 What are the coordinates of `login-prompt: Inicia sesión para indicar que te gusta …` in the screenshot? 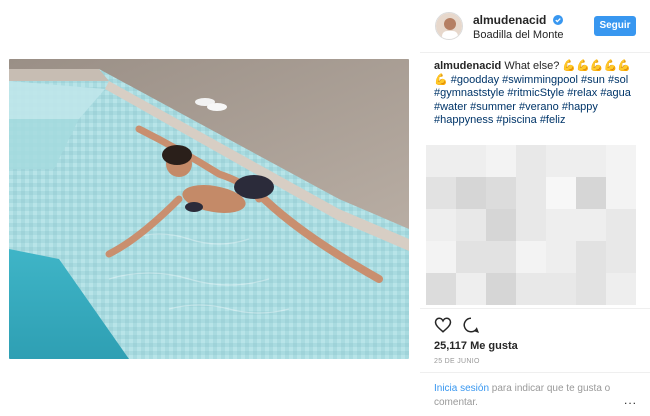 It's located at (534, 396).